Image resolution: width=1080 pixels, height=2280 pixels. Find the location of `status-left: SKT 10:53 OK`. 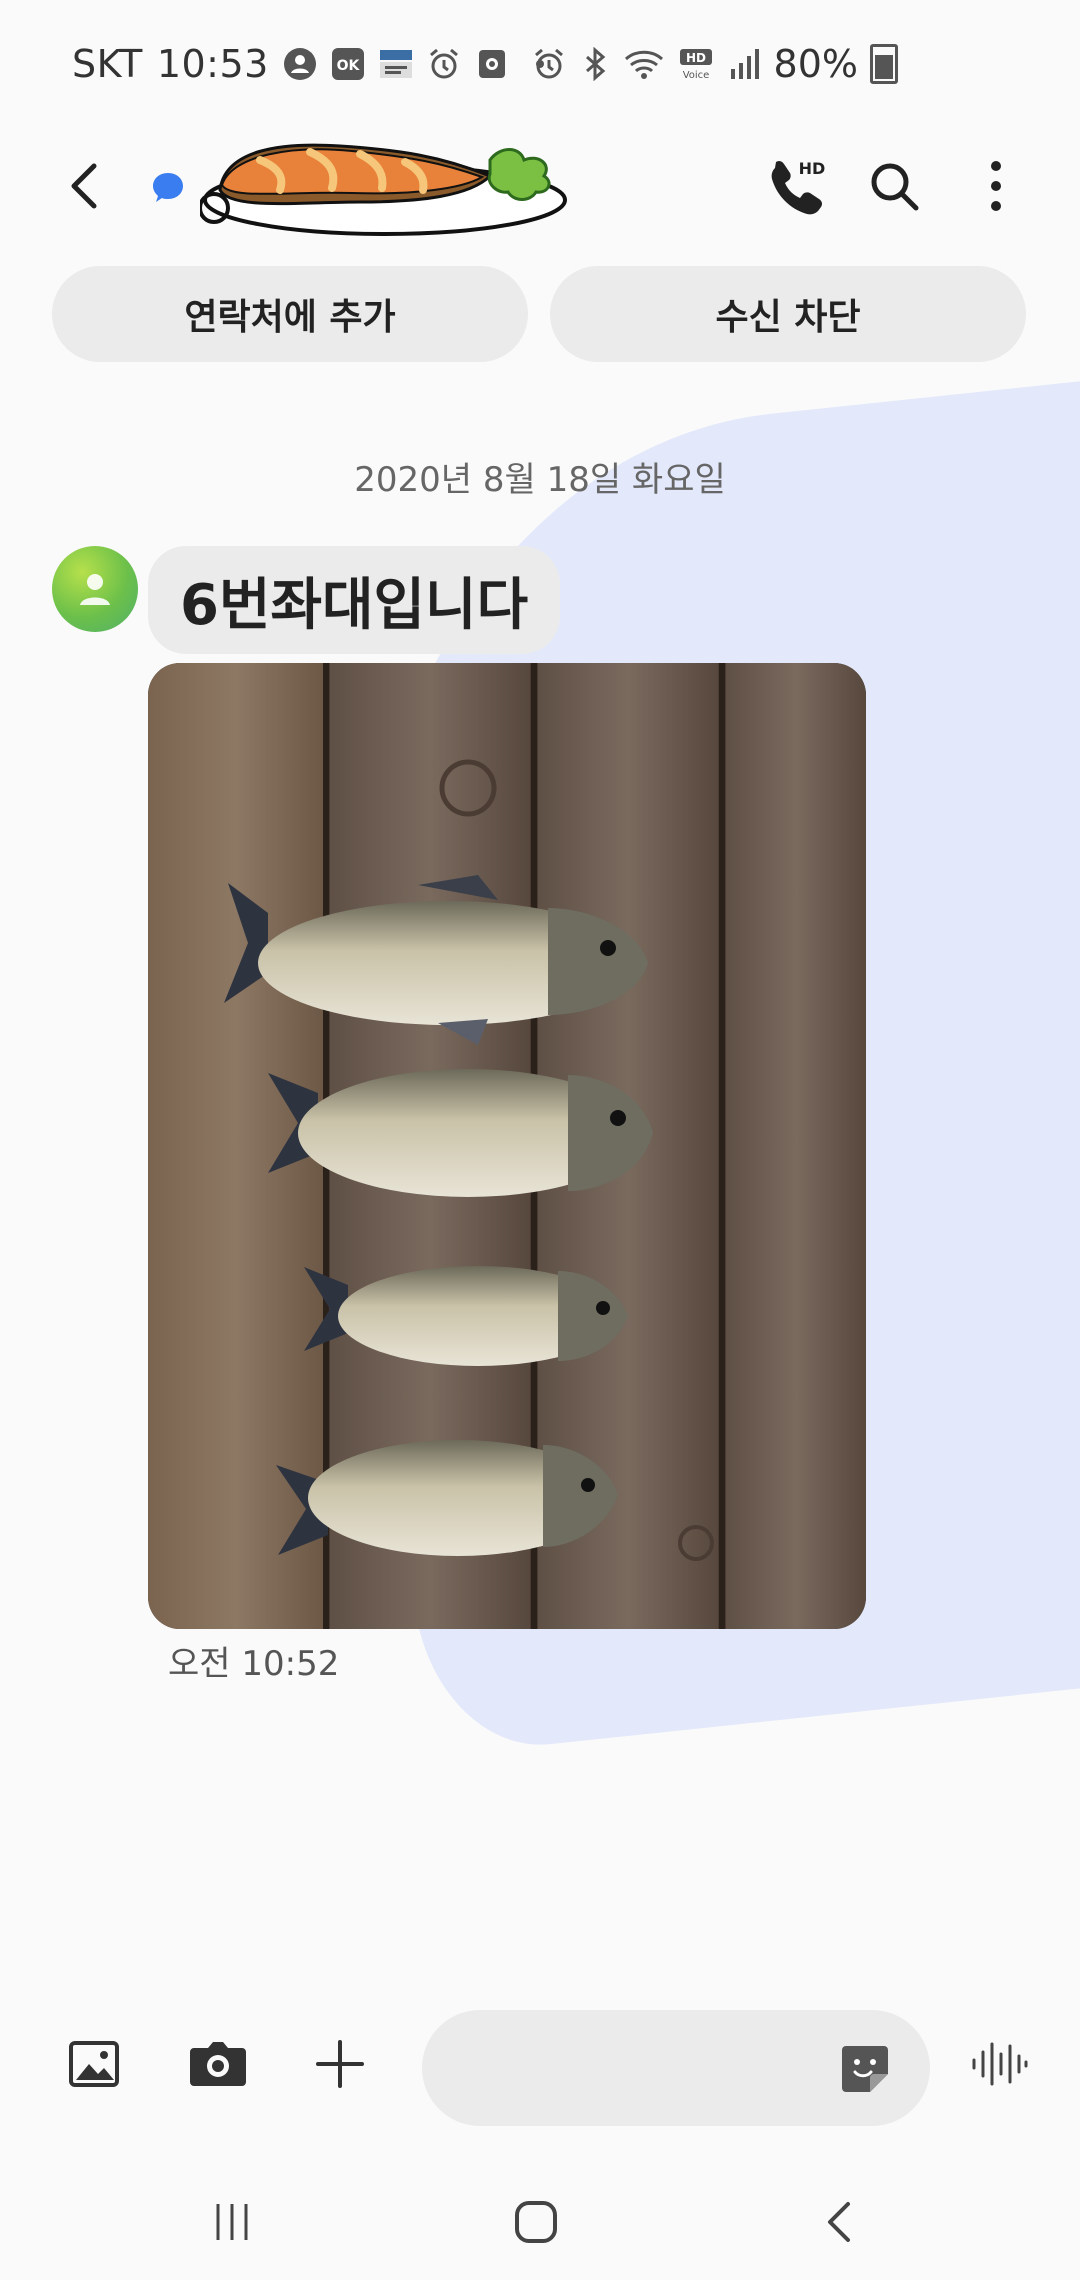

status-left: SKT 10:53 OK is located at coordinates (314, 64).